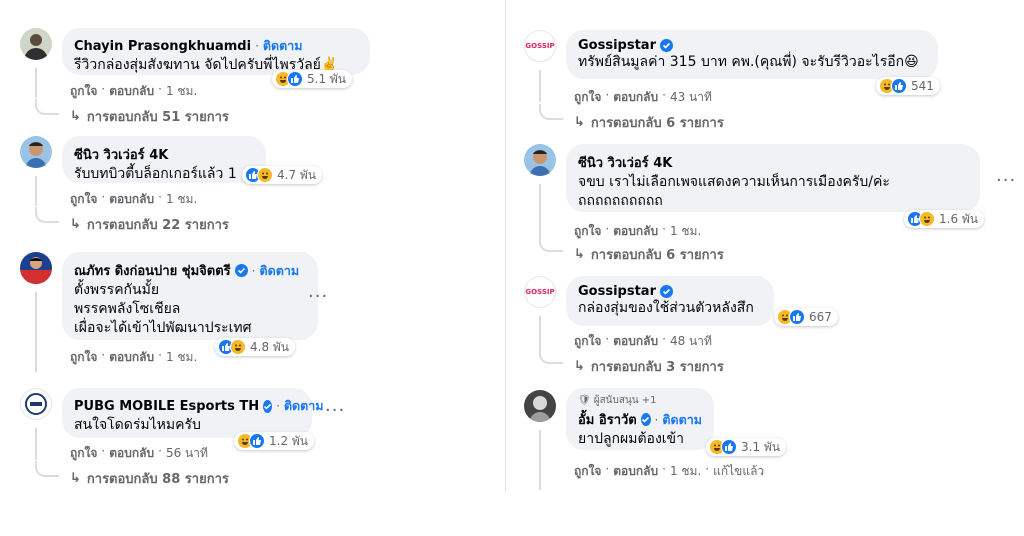 The width and height of the screenshot is (1024, 536). I want to click on comment-actions: ถูกใจ · ตอบกลับ · 1 ชม. · แก้ไขแล้ว, so click(669, 471).